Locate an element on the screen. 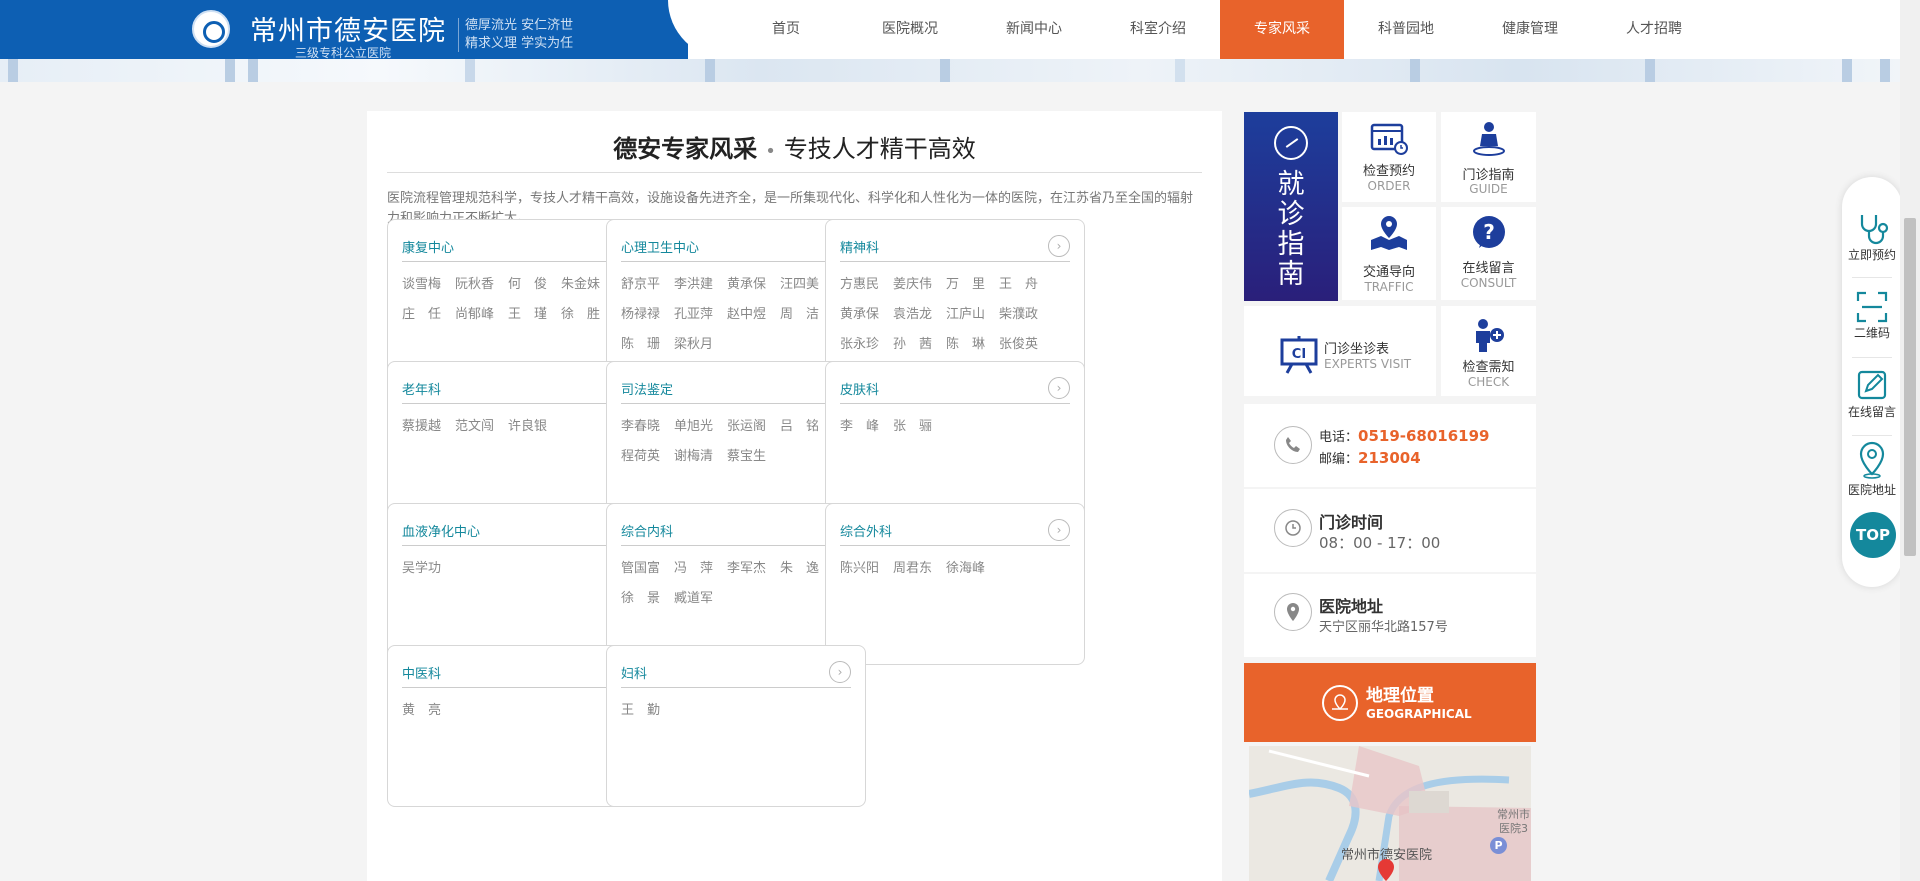 This screenshot has width=1920, height=881. doctor-name: 杨禄禄 is located at coordinates (640, 320).